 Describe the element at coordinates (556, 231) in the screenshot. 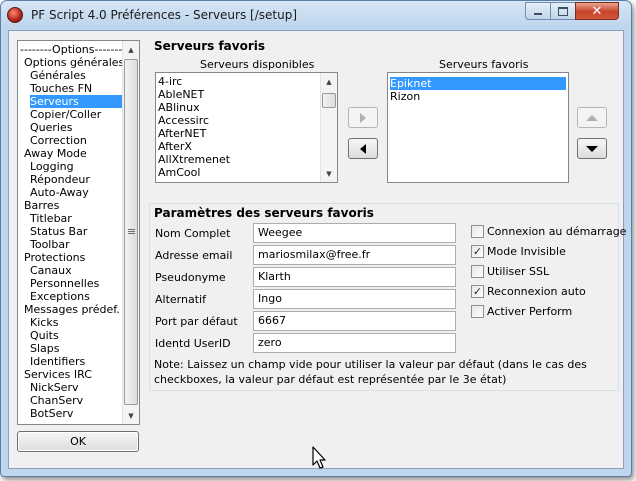

I see `checkbox-label: Connexion au démarrage` at that location.